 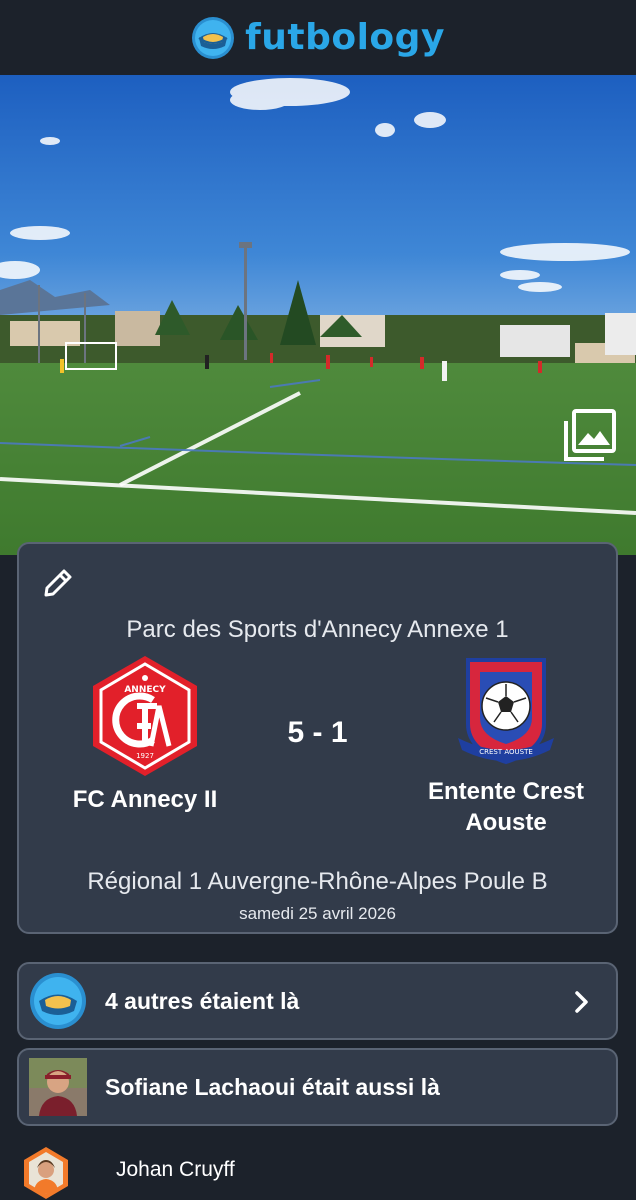 What do you see at coordinates (202, 1000) in the screenshot?
I see `others-attended-label: 4 autres étaient là` at bounding box center [202, 1000].